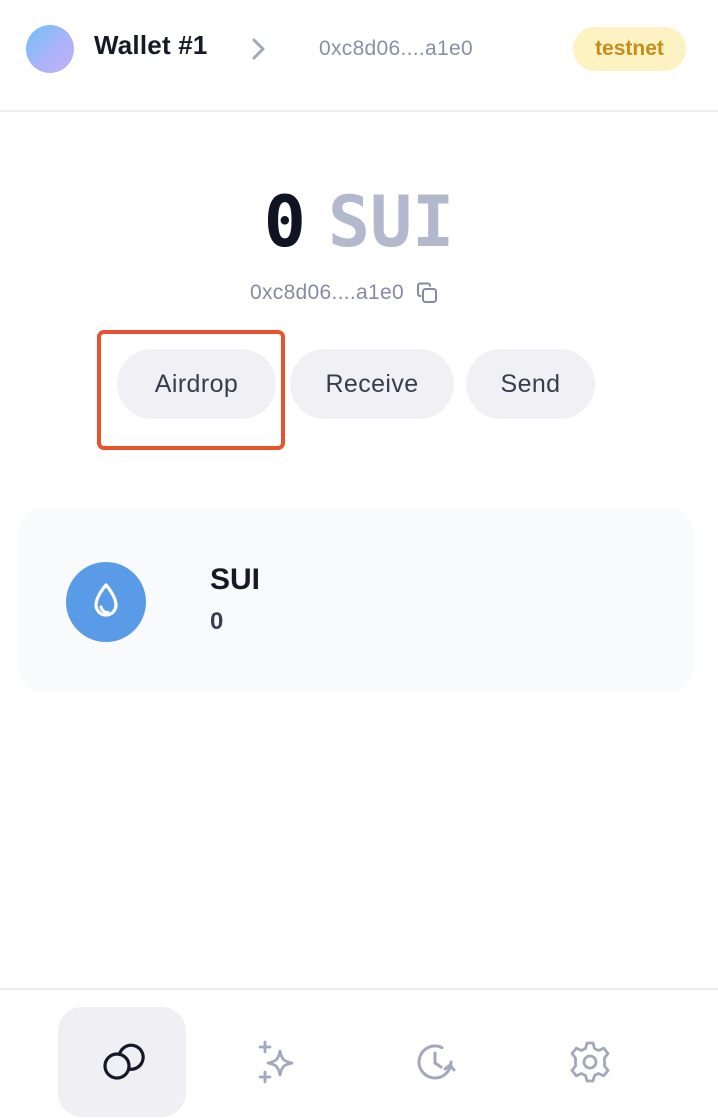 This screenshot has width=718, height=1118. Describe the element at coordinates (106, 602) in the screenshot. I see `sui-drop-icon` at that location.